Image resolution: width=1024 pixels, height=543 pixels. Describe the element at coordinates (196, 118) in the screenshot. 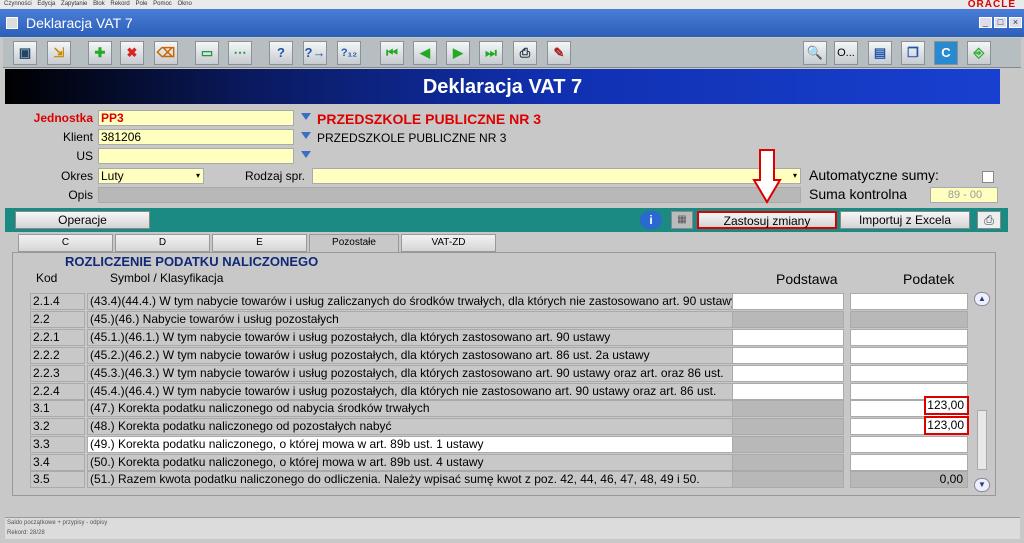

I see `jednostka-field: PP3` at that location.